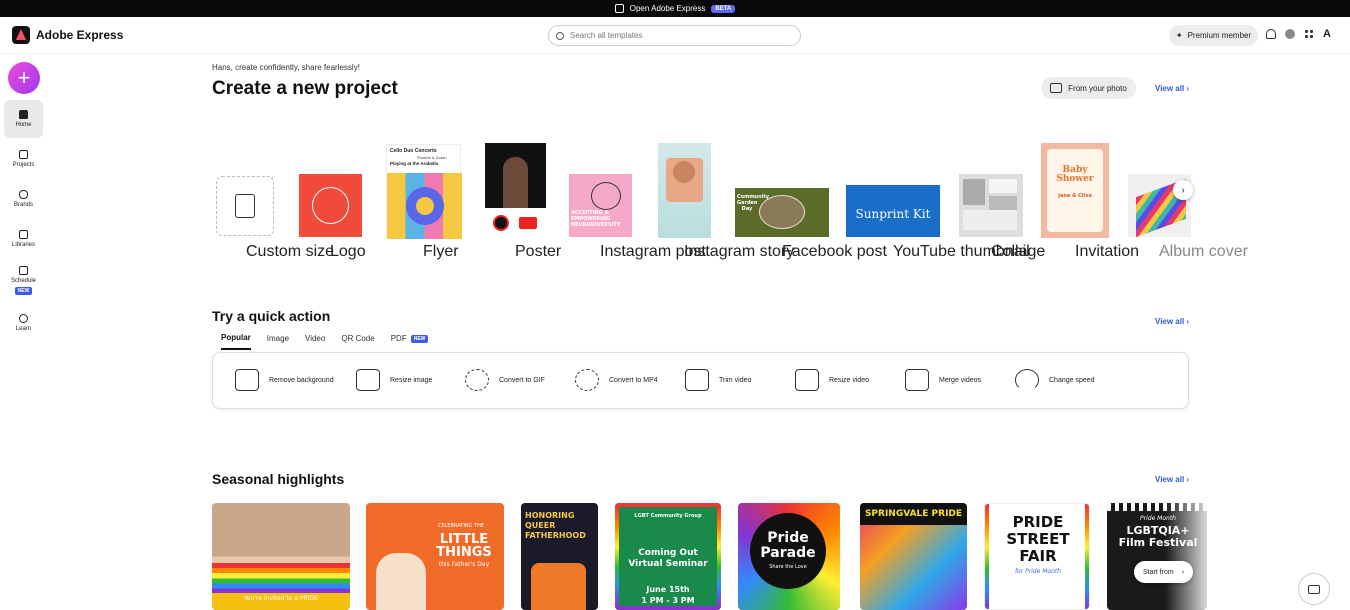  What do you see at coordinates (675, 8) in the screenshot?
I see `open-app-banner: Open Adobe Express BETA` at bounding box center [675, 8].